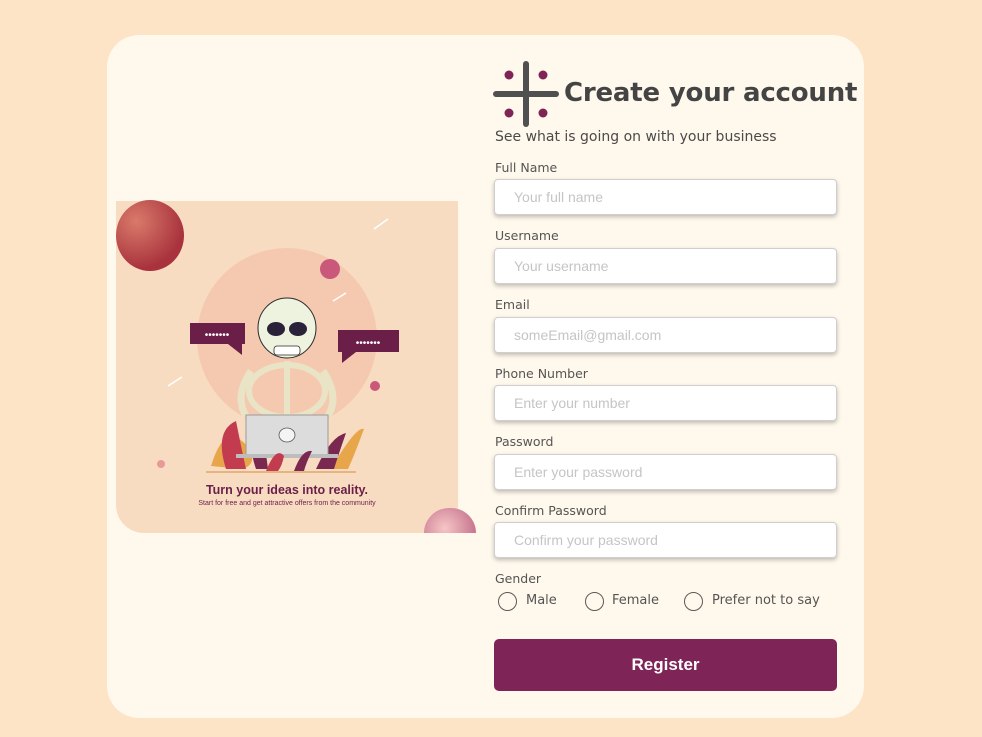 The image size is (982, 737). What do you see at coordinates (594, 601) in the screenshot?
I see `gender-radio-female` at bounding box center [594, 601].